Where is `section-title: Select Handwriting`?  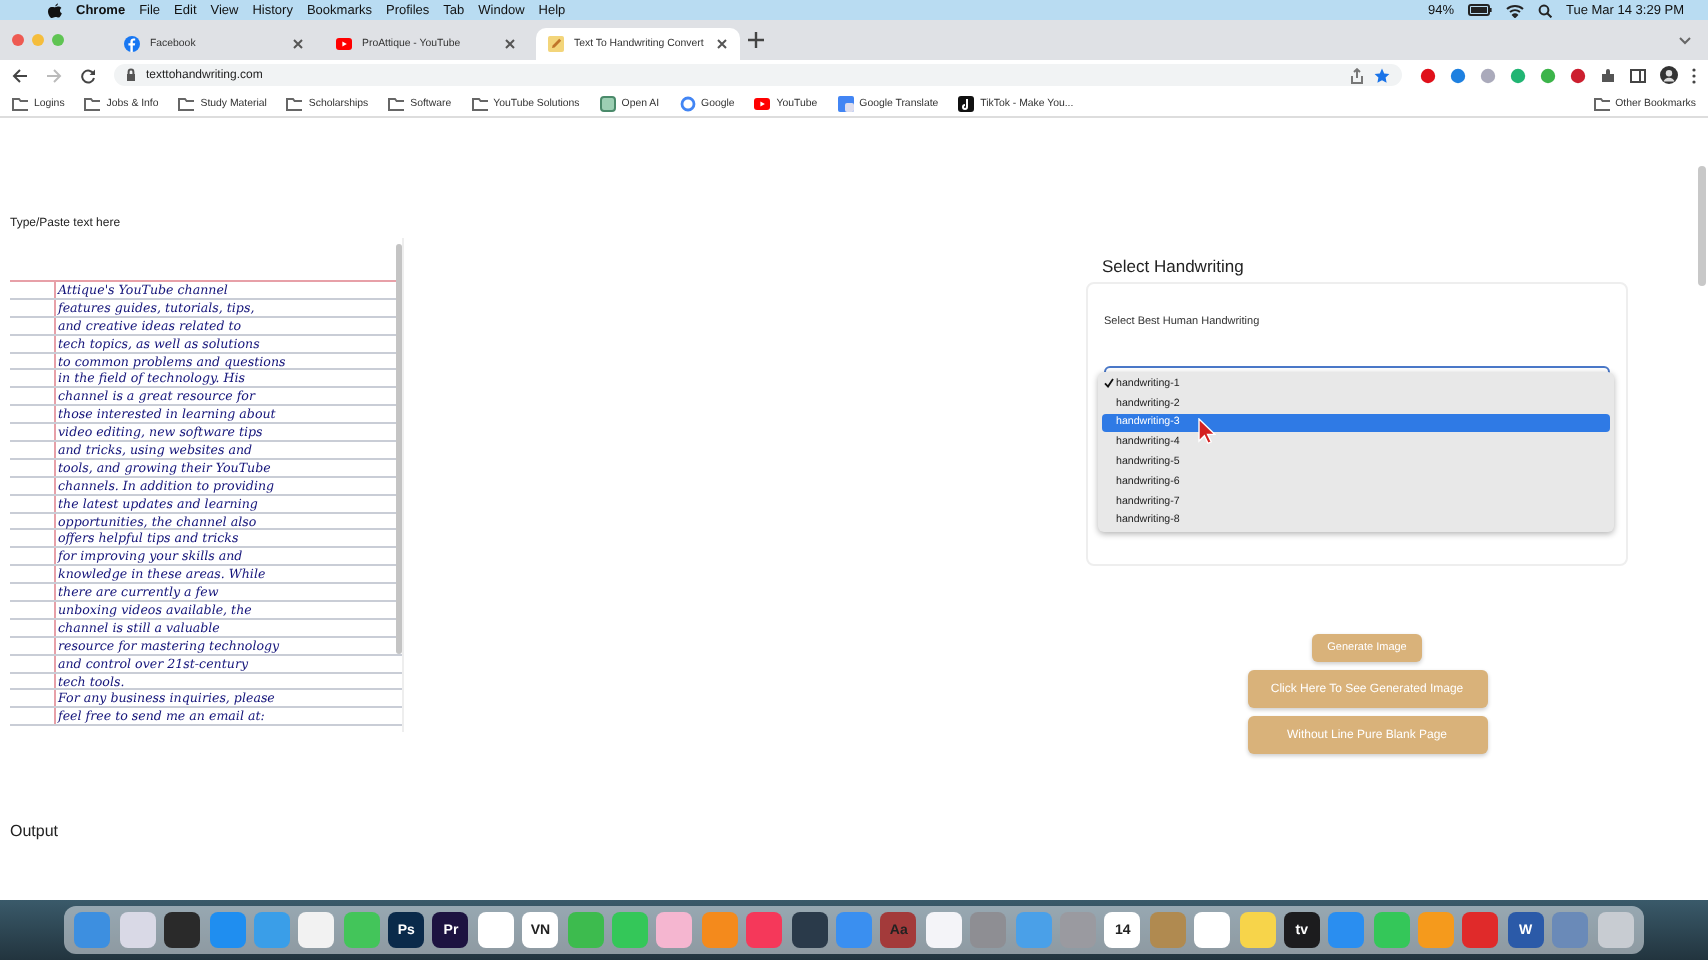 section-title: Select Handwriting is located at coordinates (1174, 266).